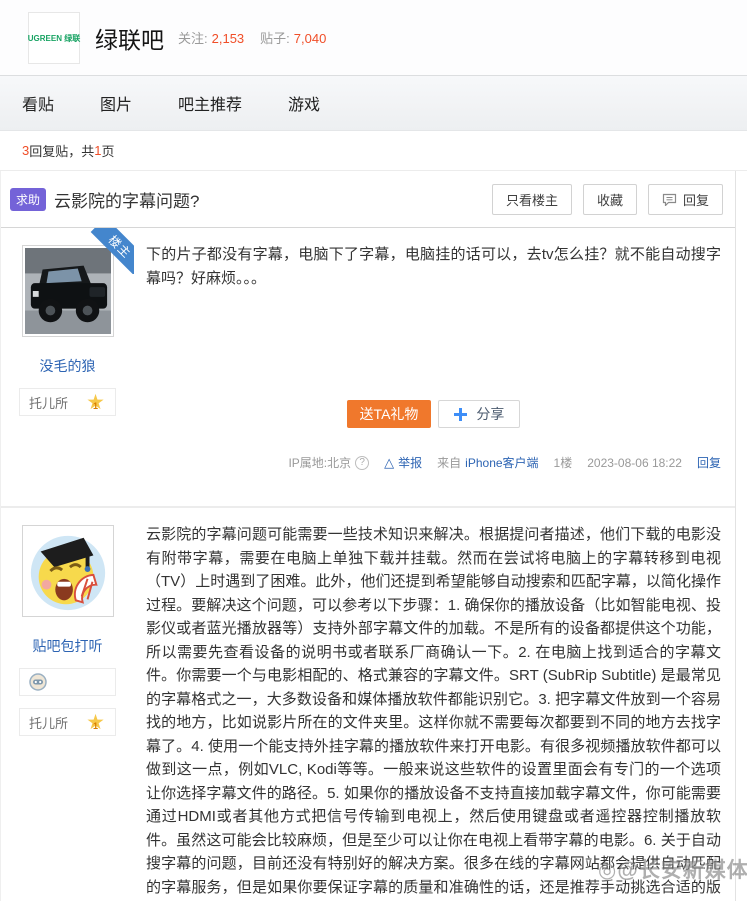 The image size is (747, 901). What do you see at coordinates (38, 103) in the screenshot?
I see `tab-kantie: 看贴` at bounding box center [38, 103].